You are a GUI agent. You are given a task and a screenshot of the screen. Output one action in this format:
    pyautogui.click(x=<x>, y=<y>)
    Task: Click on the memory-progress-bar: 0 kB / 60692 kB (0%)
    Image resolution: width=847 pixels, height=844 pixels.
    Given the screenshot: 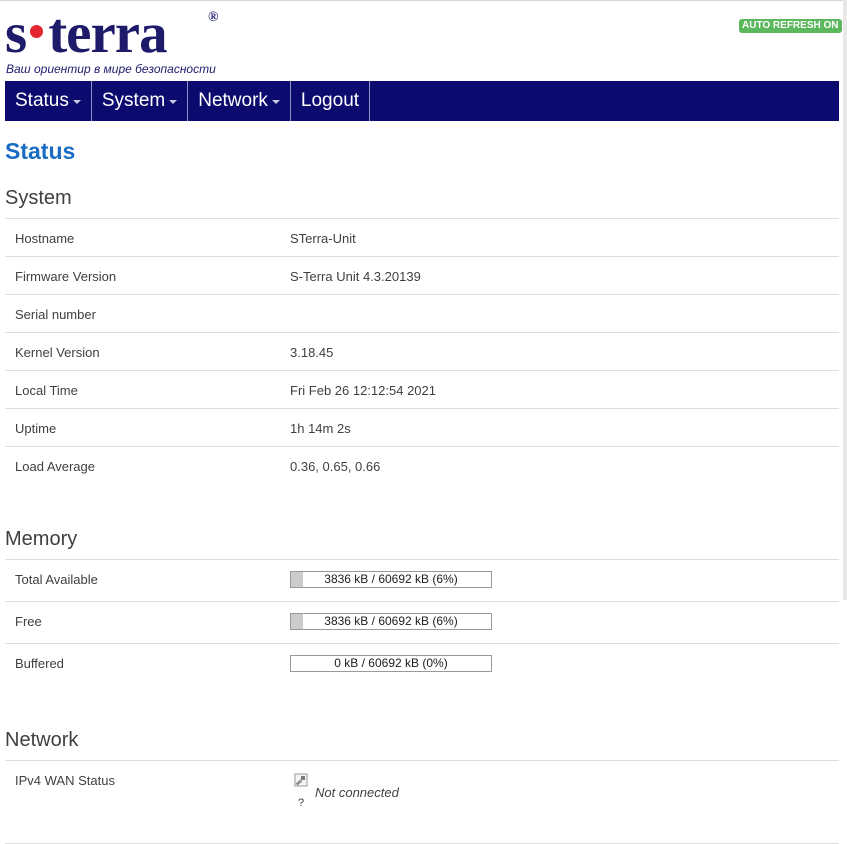 What is the action you would take?
    pyautogui.click(x=391, y=663)
    